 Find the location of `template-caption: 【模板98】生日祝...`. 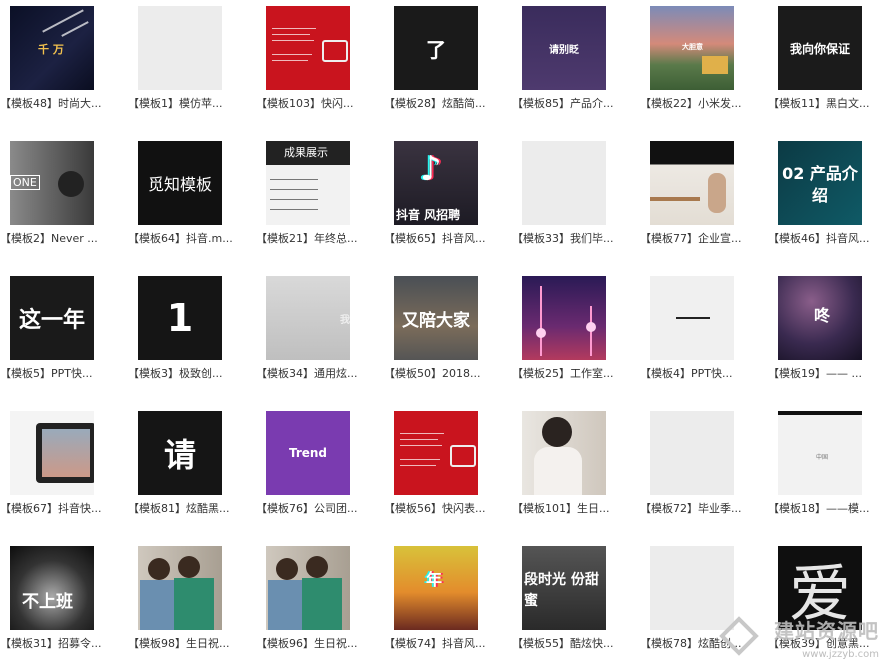

template-caption: 【模板98】生日祝... is located at coordinates (179, 643).